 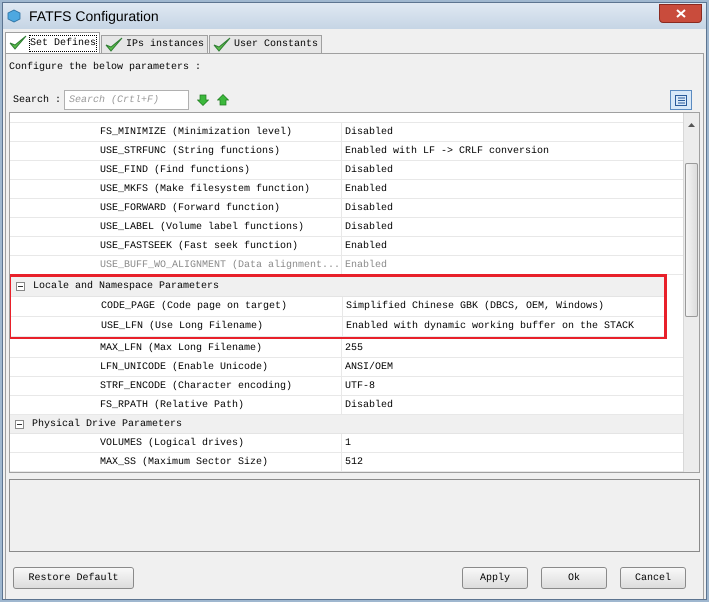 What do you see at coordinates (205, 189) in the screenshot?
I see `parameter-name: USE_MKFS (Make filesystem function)` at bounding box center [205, 189].